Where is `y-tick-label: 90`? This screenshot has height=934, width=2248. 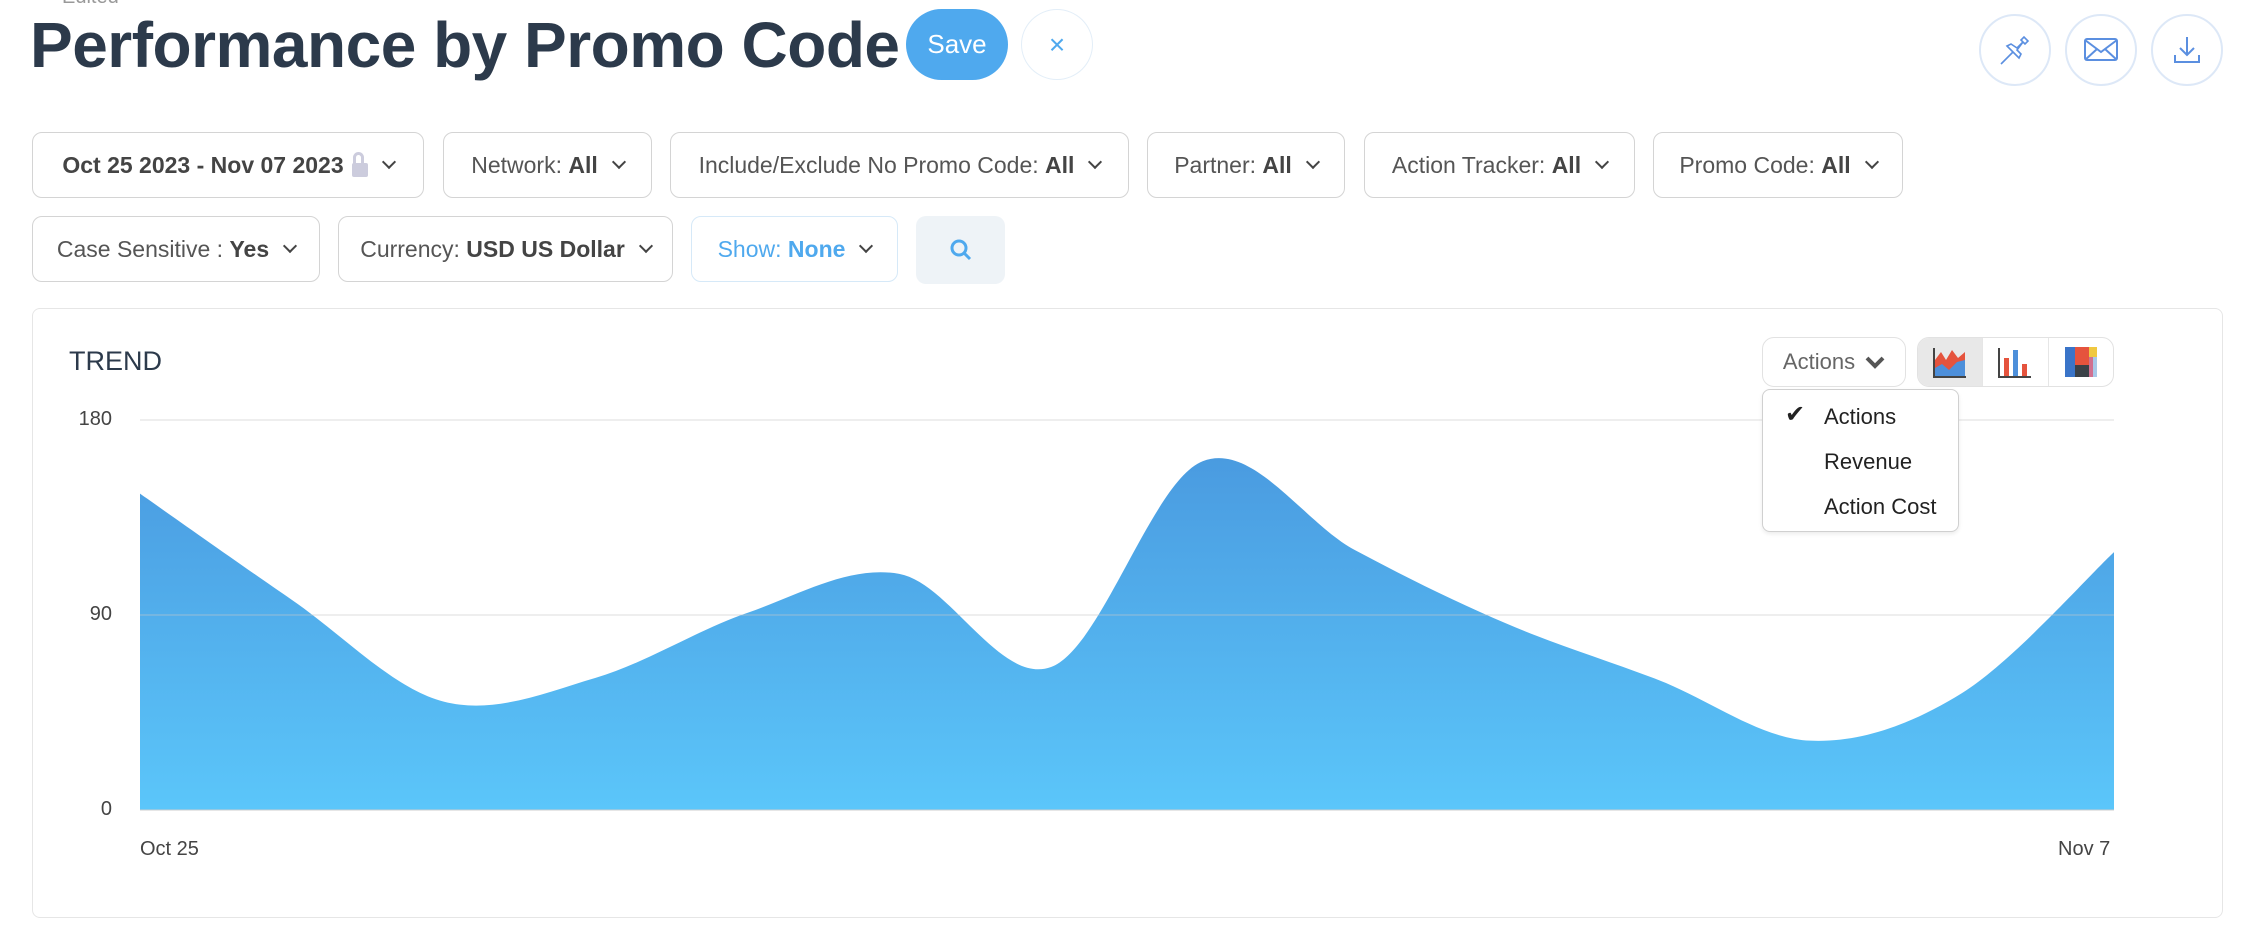 y-tick-label: 90 is located at coordinates (100, 614).